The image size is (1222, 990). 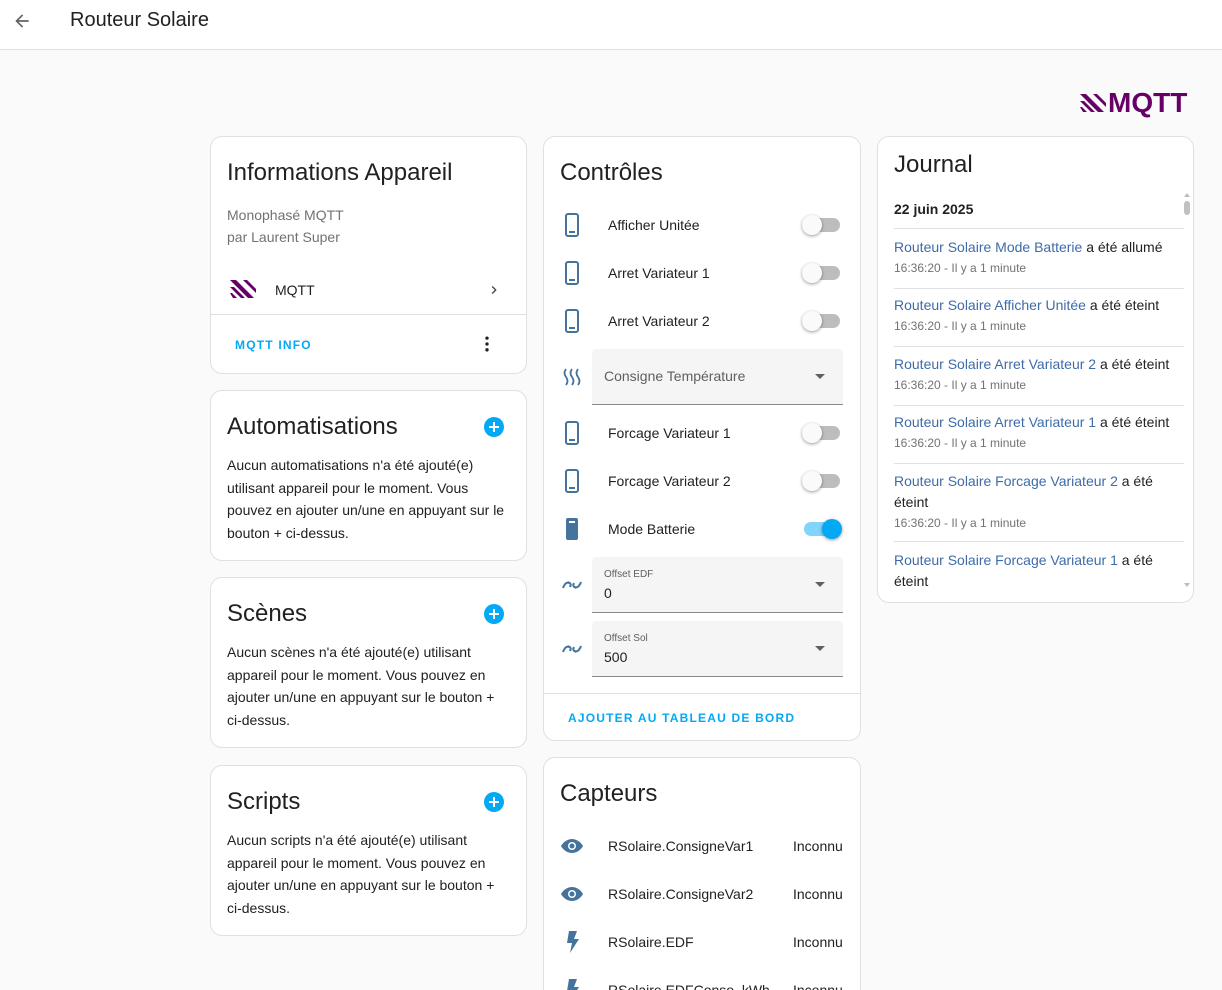 What do you see at coordinates (572, 529) in the screenshot?
I see `phone-filled-icon` at bounding box center [572, 529].